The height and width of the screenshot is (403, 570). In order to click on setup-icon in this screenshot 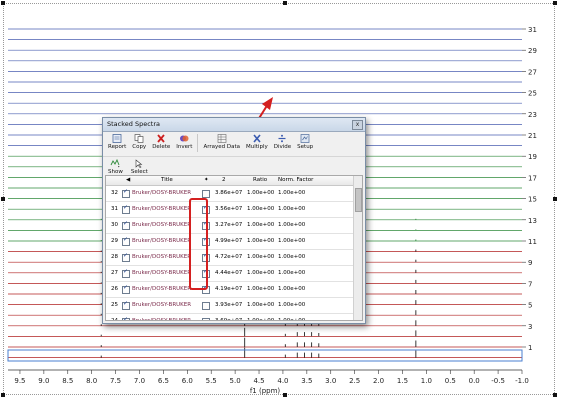, I will do `click(305, 138)`.